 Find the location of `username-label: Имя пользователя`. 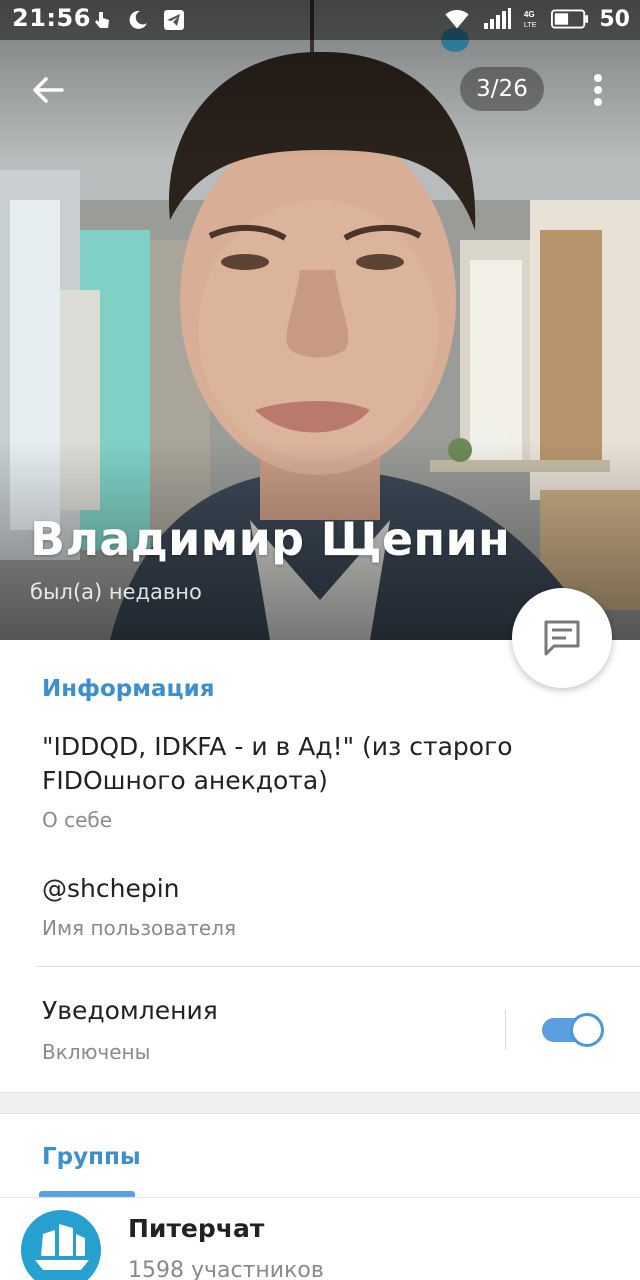

username-label: Имя пользователя is located at coordinates (139, 928).